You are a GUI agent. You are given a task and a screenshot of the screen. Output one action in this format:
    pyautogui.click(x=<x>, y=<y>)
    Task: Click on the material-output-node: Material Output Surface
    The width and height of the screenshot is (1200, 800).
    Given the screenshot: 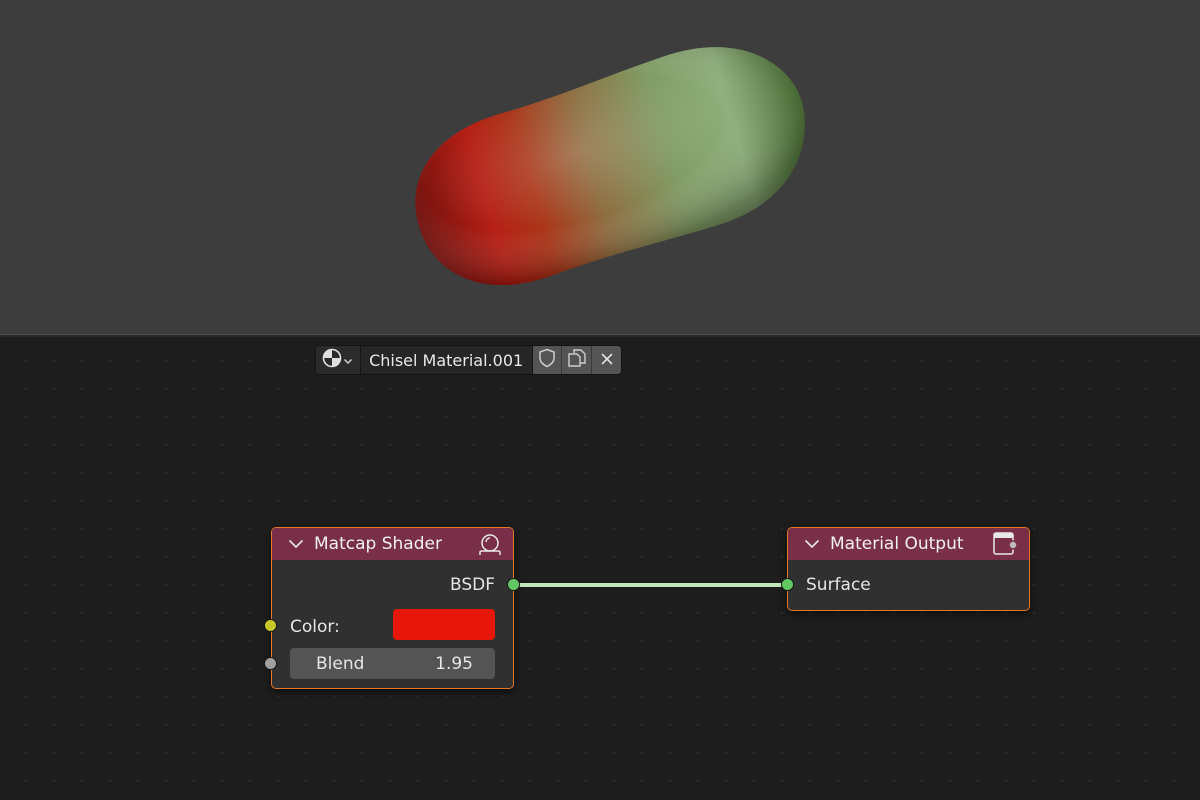 What is the action you would take?
    pyautogui.click(x=905, y=569)
    